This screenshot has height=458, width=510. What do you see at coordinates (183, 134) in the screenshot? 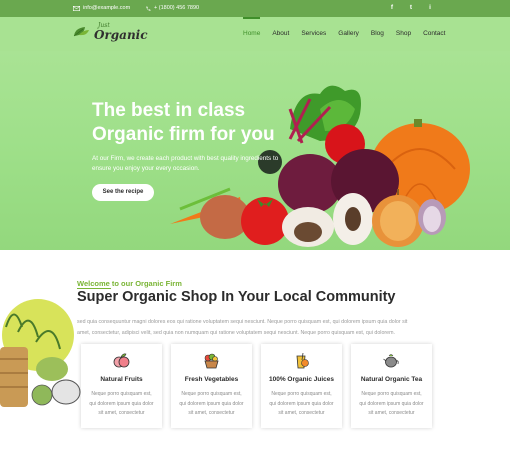
I see `hero-title-line2: Organic firm for you` at bounding box center [183, 134].